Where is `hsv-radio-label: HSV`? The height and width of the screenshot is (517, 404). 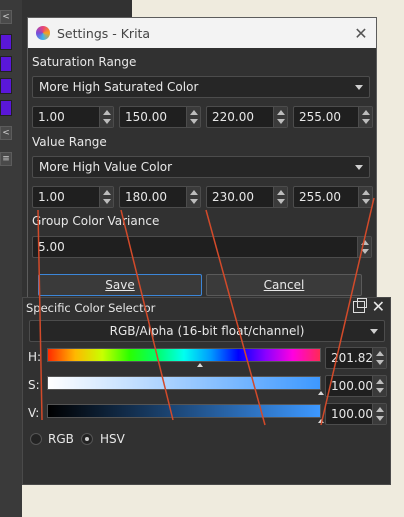
hsv-radio-label: HSV is located at coordinates (112, 439).